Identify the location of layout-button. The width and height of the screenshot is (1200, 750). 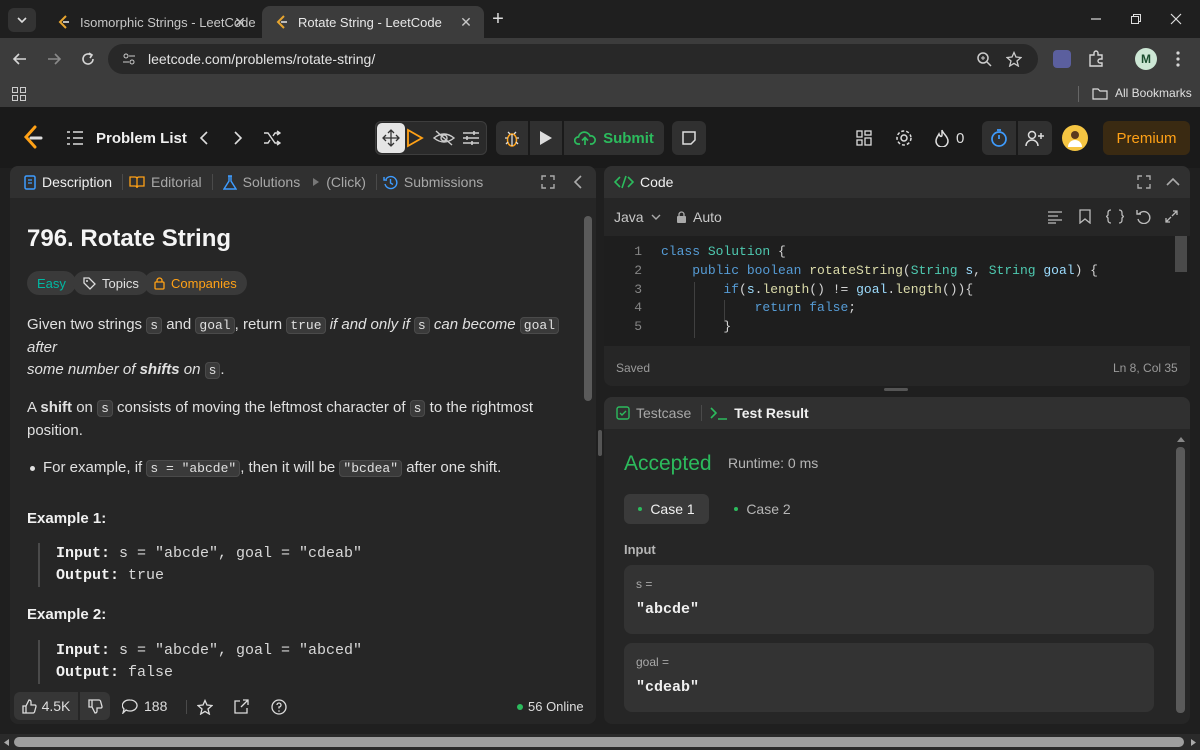
(864, 138).